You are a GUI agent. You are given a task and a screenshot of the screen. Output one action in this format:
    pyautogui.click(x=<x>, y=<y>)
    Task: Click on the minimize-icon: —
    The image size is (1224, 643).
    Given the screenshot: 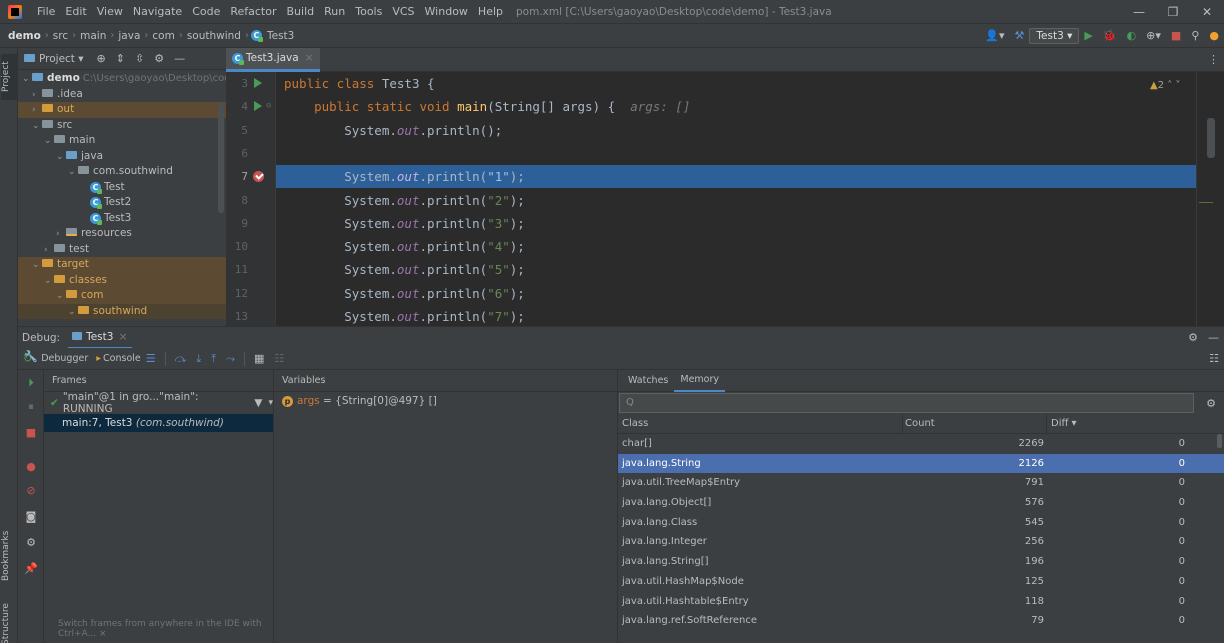 What is the action you would take?
    pyautogui.click(x=1139, y=12)
    